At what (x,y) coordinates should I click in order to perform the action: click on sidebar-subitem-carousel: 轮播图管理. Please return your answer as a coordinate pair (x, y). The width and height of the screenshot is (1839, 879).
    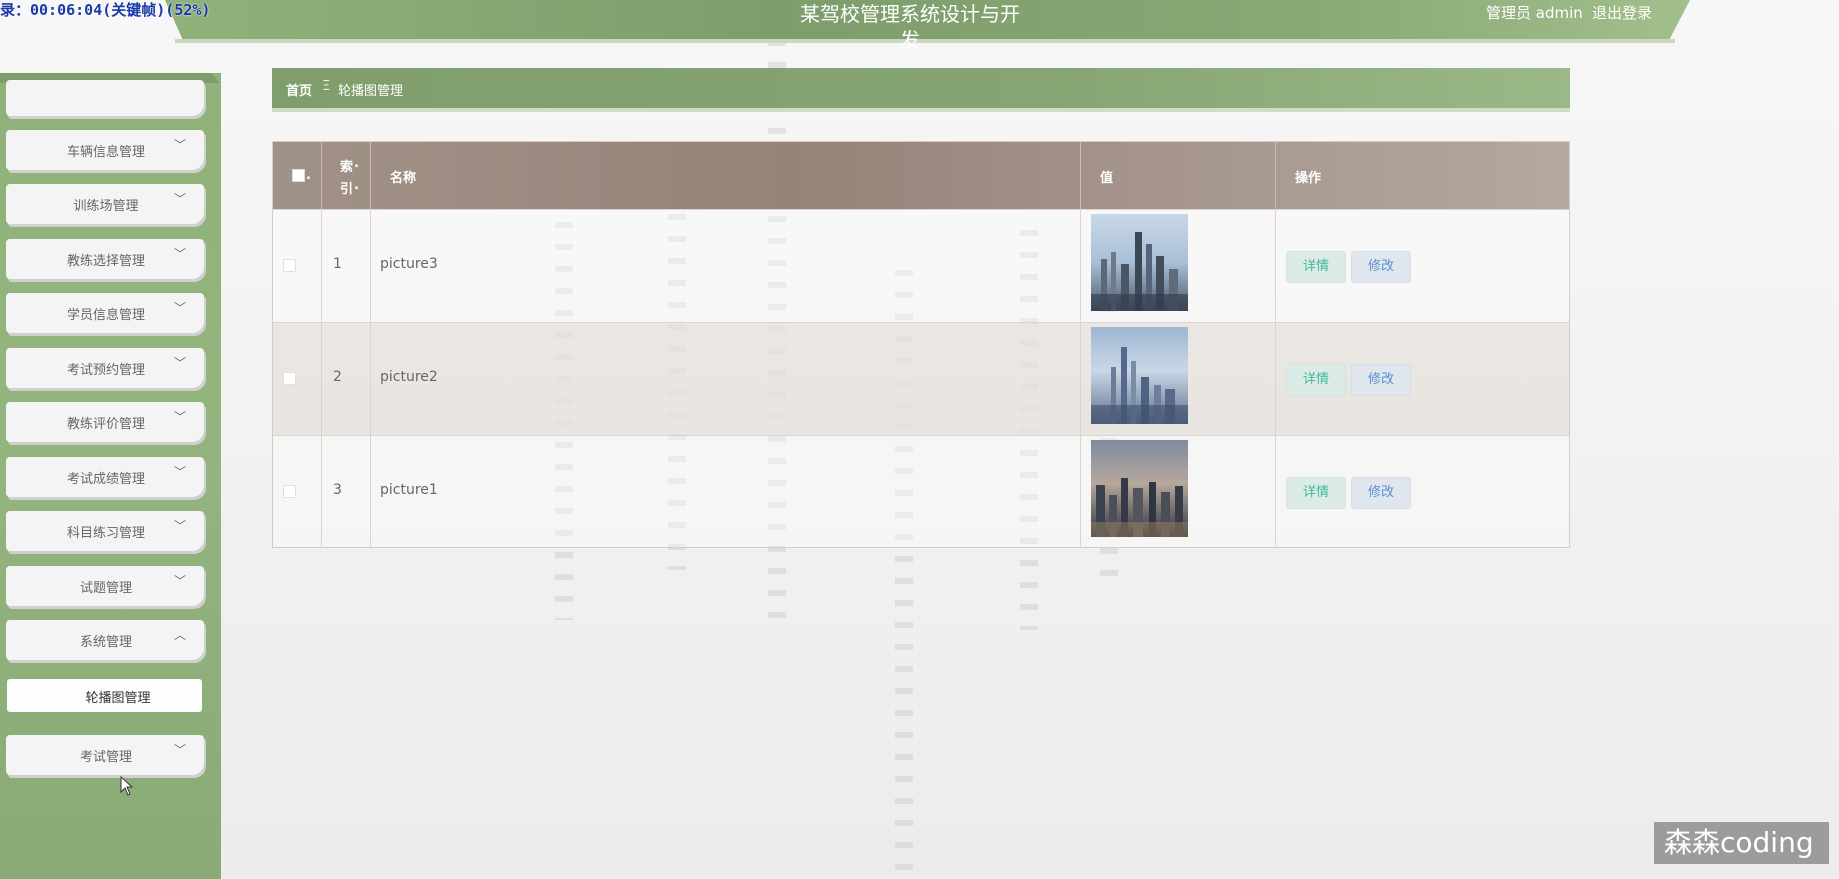
    Looking at the image, I should click on (104, 695).